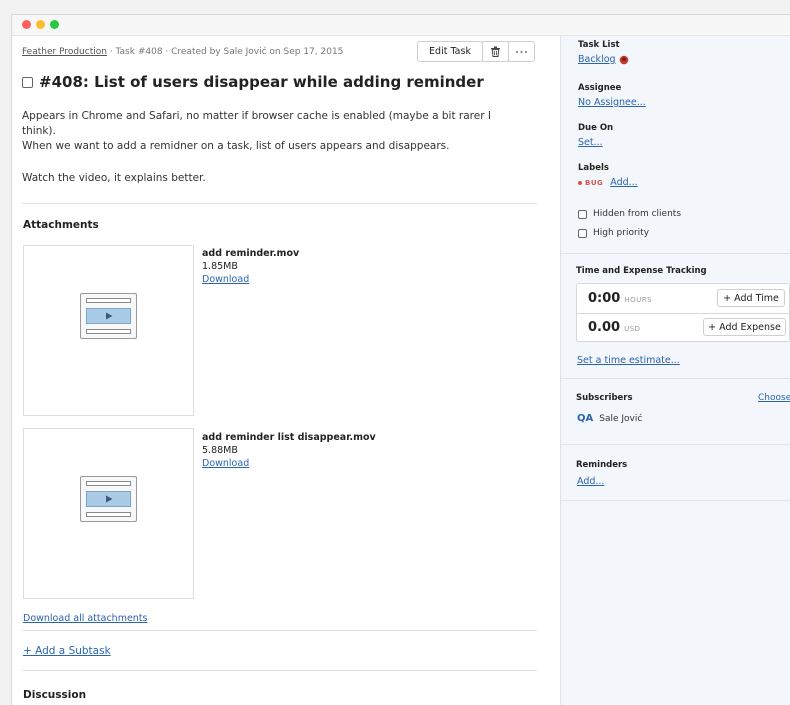  I want to click on reminders-heading: Reminders, so click(602, 465).